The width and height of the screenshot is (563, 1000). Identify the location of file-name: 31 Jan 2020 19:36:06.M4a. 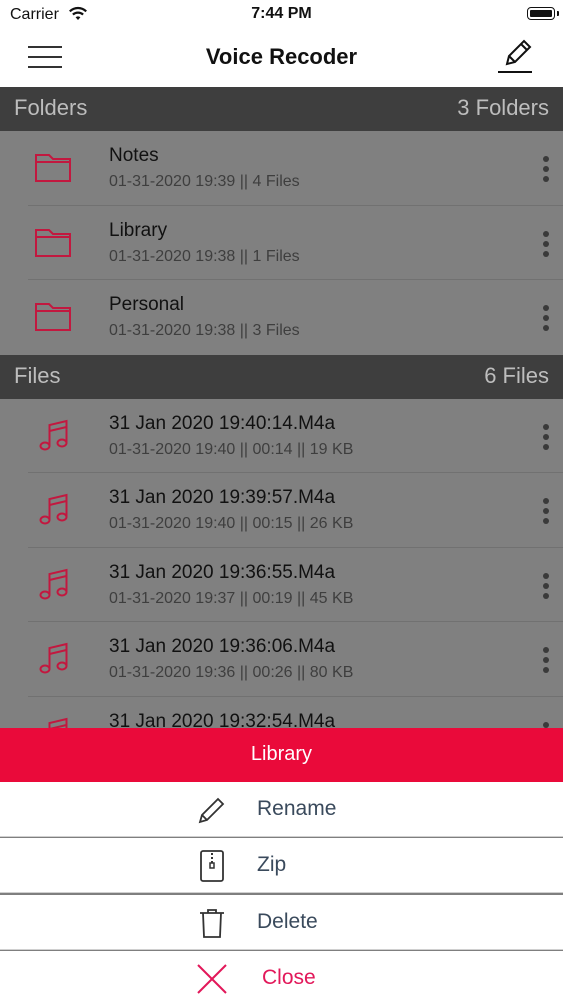
(222, 646).